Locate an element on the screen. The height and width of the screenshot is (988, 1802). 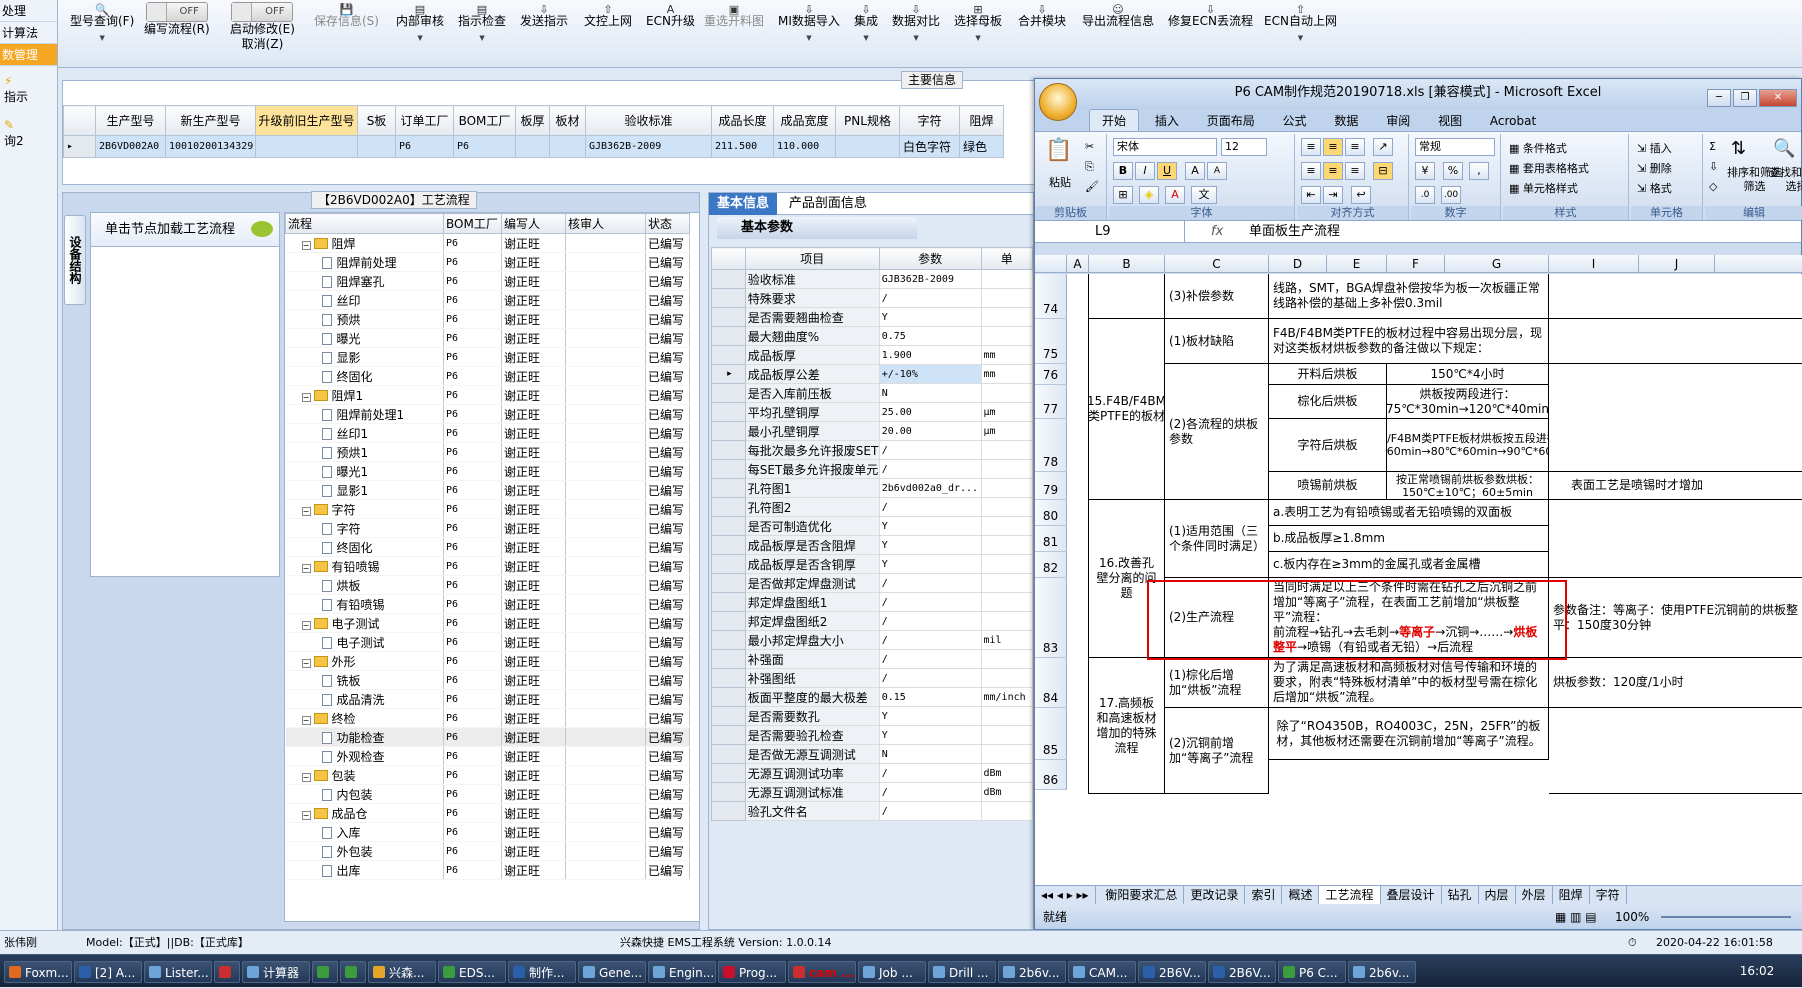
delete-cells-button: ⇲ 删除 is located at coordinates (1654, 168).